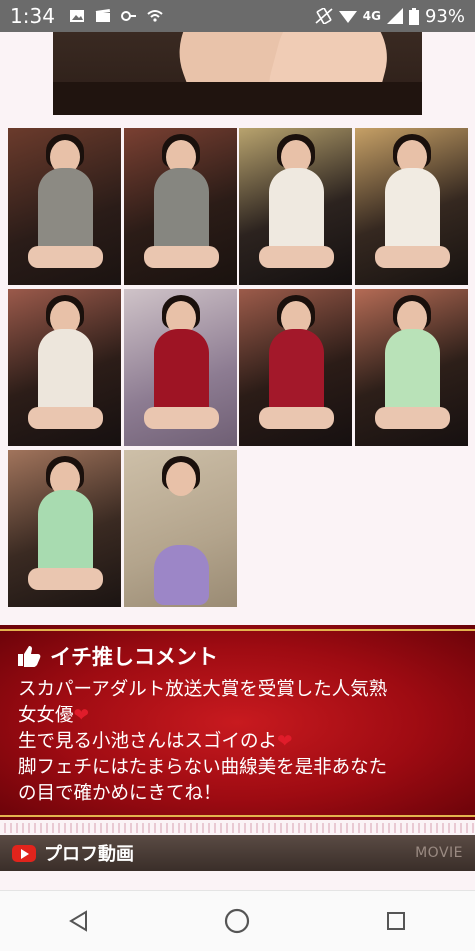 The height and width of the screenshot is (951, 475). What do you see at coordinates (24, 853) in the screenshot?
I see `youtube-icon` at bounding box center [24, 853].